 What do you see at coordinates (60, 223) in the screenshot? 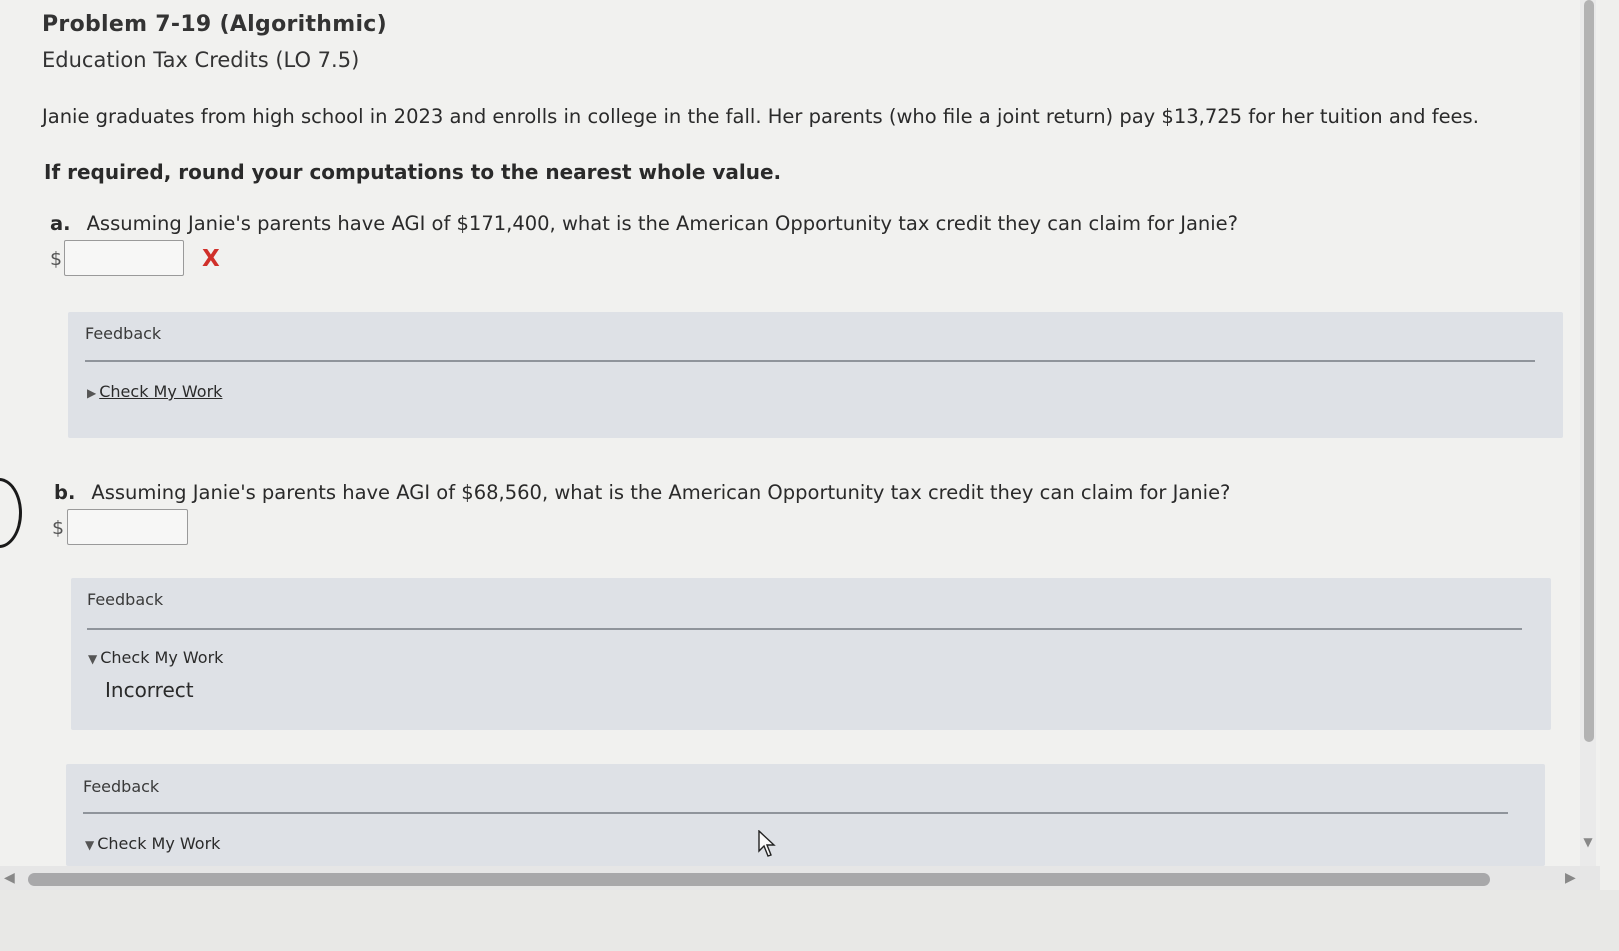
I see `question-a-letter: a.` at bounding box center [60, 223].